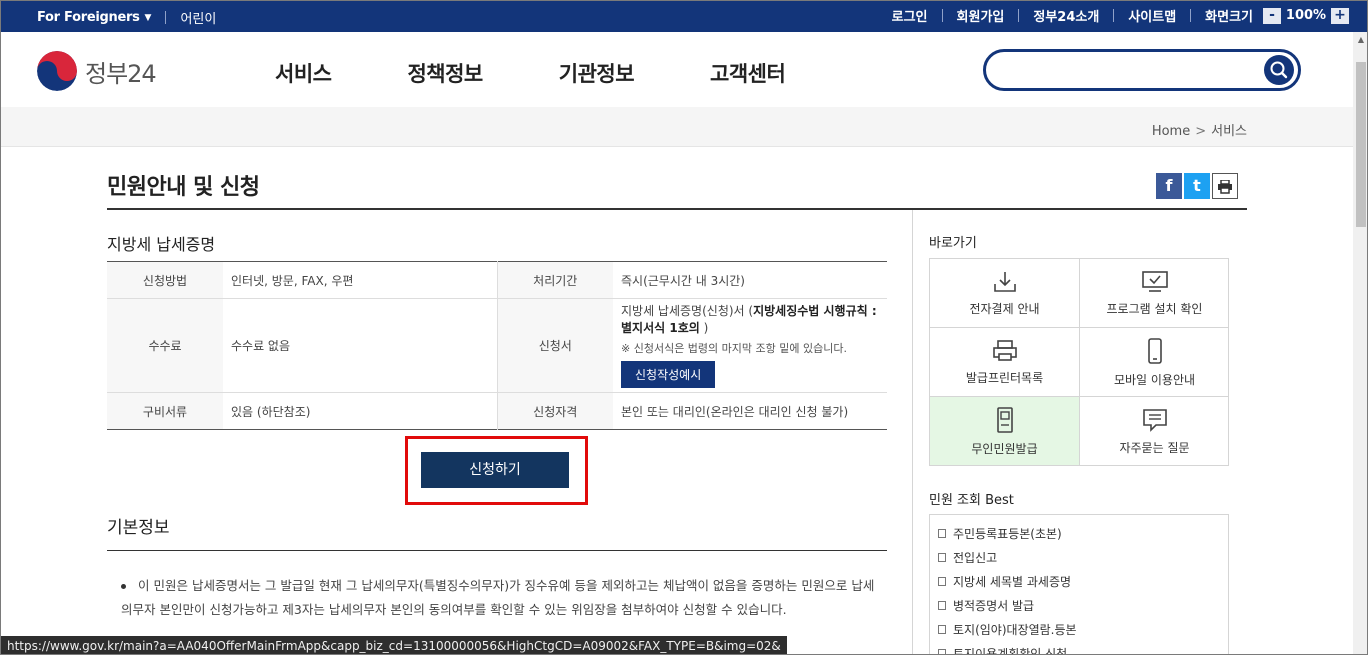 Image resolution: width=1368 pixels, height=655 pixels. Describe the element at coordinates (1066, 15) in the screenshot. I see `about-link: 정부24소개` at that location.